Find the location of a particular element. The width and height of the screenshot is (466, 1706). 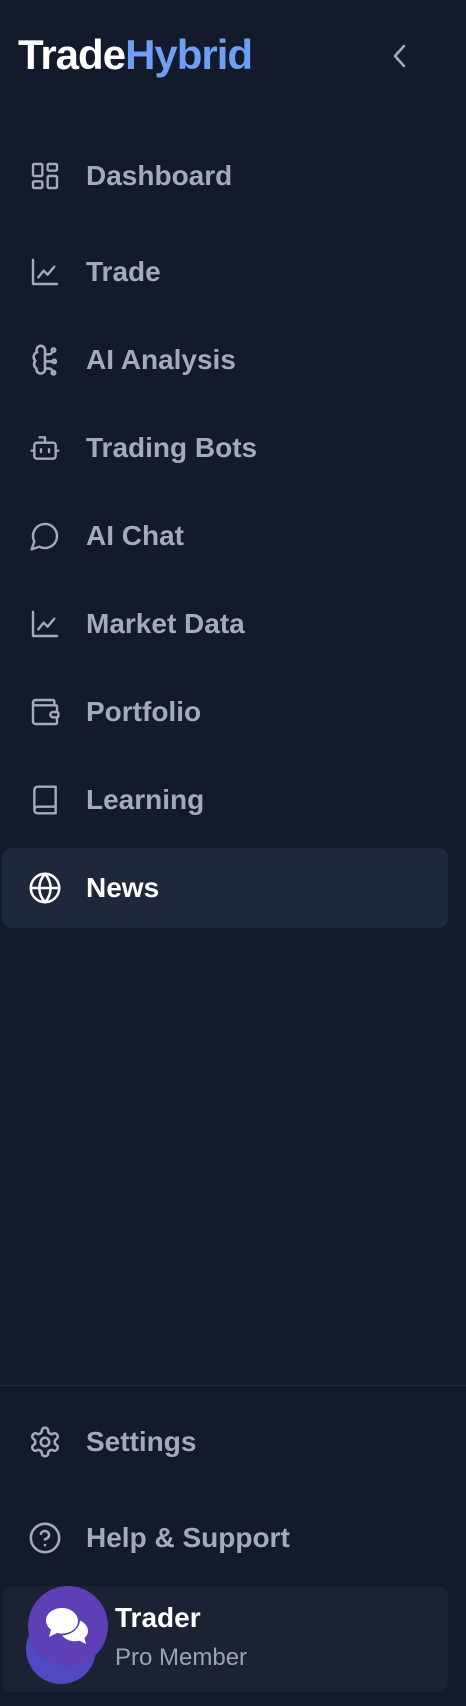

nav-item-trading-bots: Trading Bots is located at coordinates (225, 448).